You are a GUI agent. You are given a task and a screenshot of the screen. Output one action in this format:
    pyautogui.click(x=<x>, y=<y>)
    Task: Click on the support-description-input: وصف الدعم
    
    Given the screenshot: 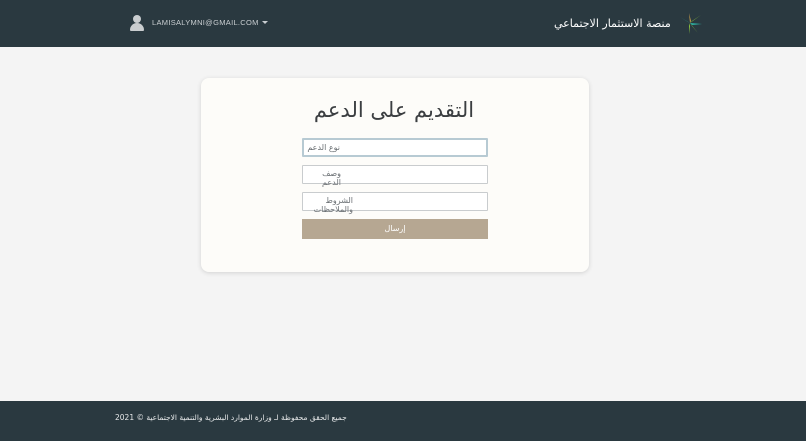 What is the action you would take?
    pyautogui.click(x=395, y=176)
    